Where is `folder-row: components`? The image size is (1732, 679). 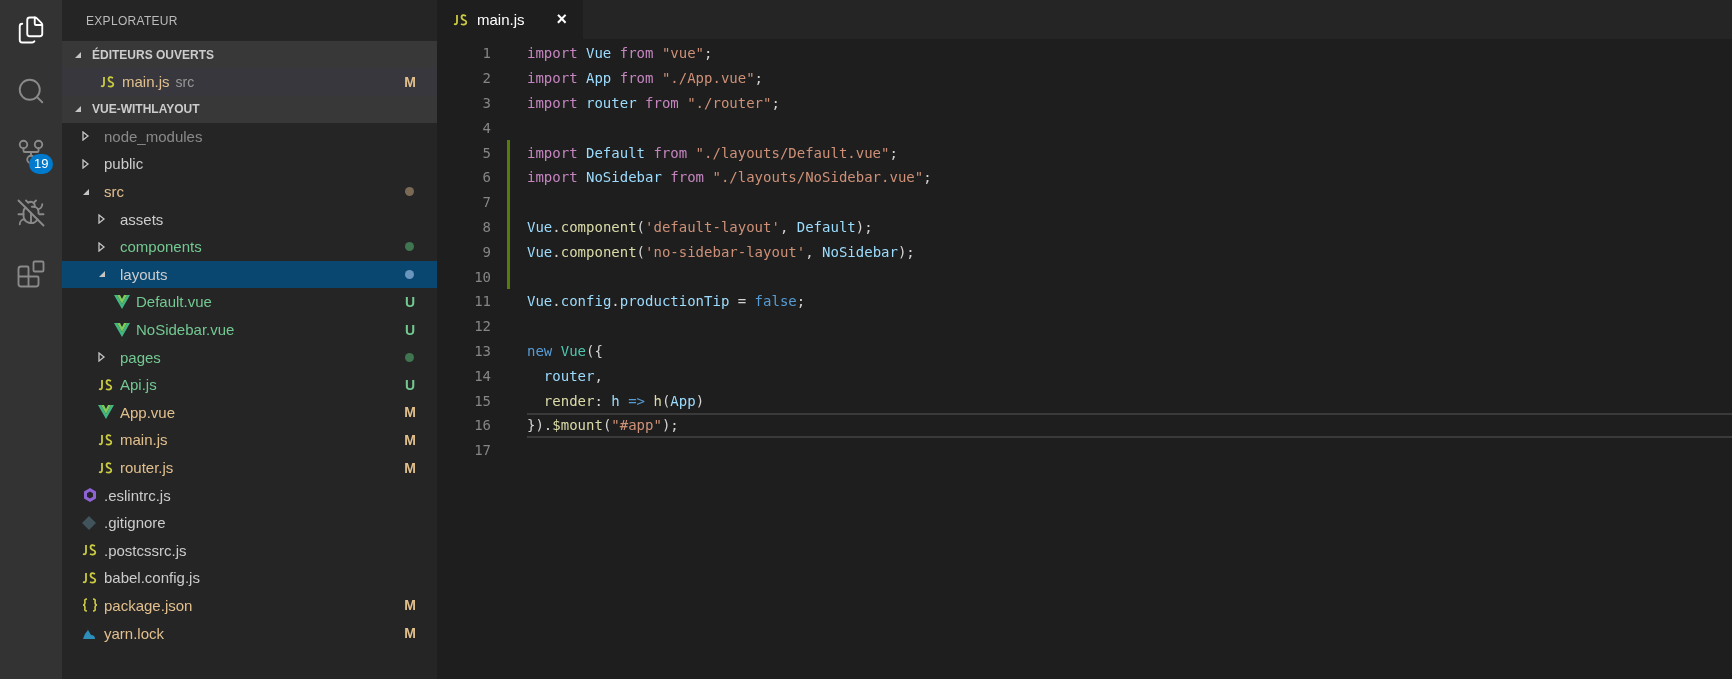 folder-row: components is located at coordinates (249, 246).